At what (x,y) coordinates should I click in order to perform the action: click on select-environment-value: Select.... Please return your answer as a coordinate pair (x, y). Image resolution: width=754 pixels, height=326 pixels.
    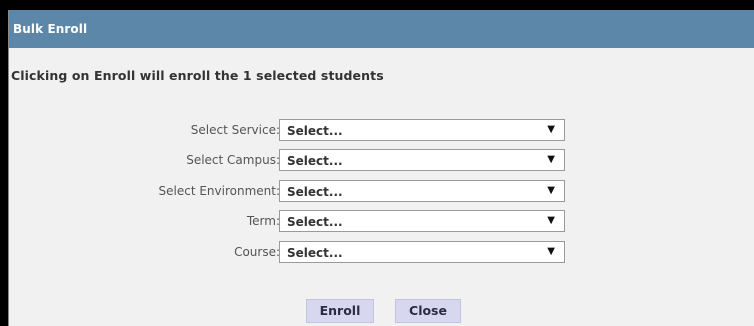
    Looking at the image, I should click on (315, 192).